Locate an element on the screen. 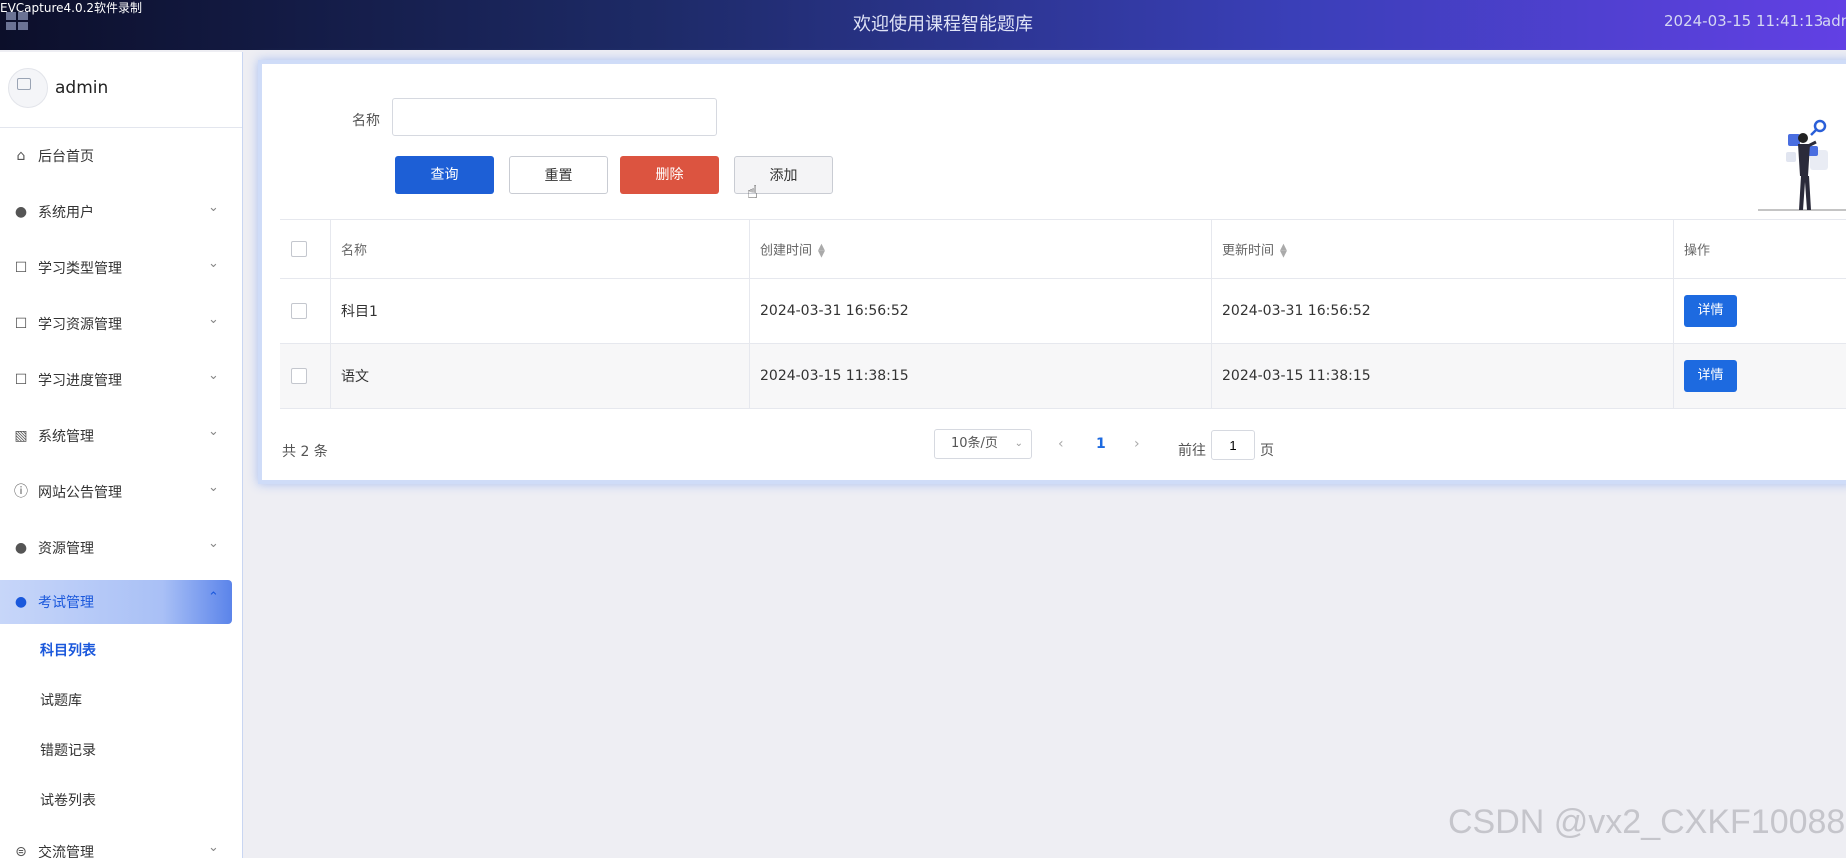  sidebar-user: admin is located at coordinates (121, 90).